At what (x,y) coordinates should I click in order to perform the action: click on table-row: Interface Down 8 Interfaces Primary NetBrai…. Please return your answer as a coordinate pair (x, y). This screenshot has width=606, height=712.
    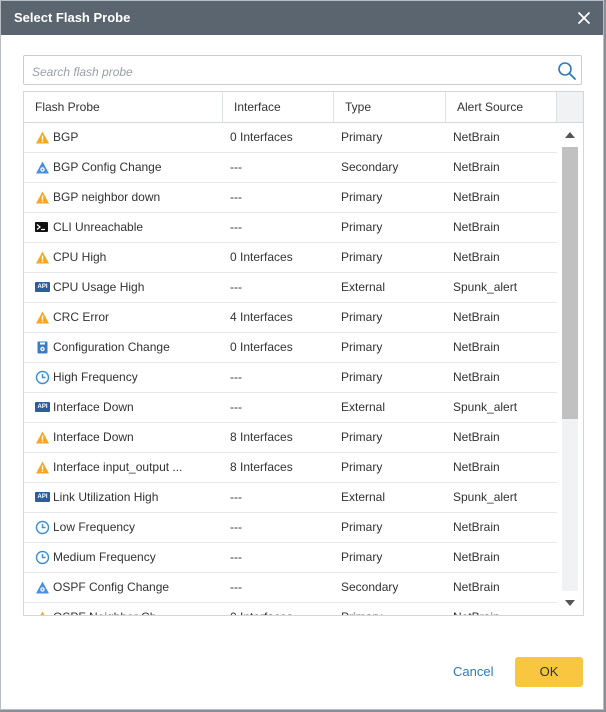
    Looking at the image, I should click on (290, 438).